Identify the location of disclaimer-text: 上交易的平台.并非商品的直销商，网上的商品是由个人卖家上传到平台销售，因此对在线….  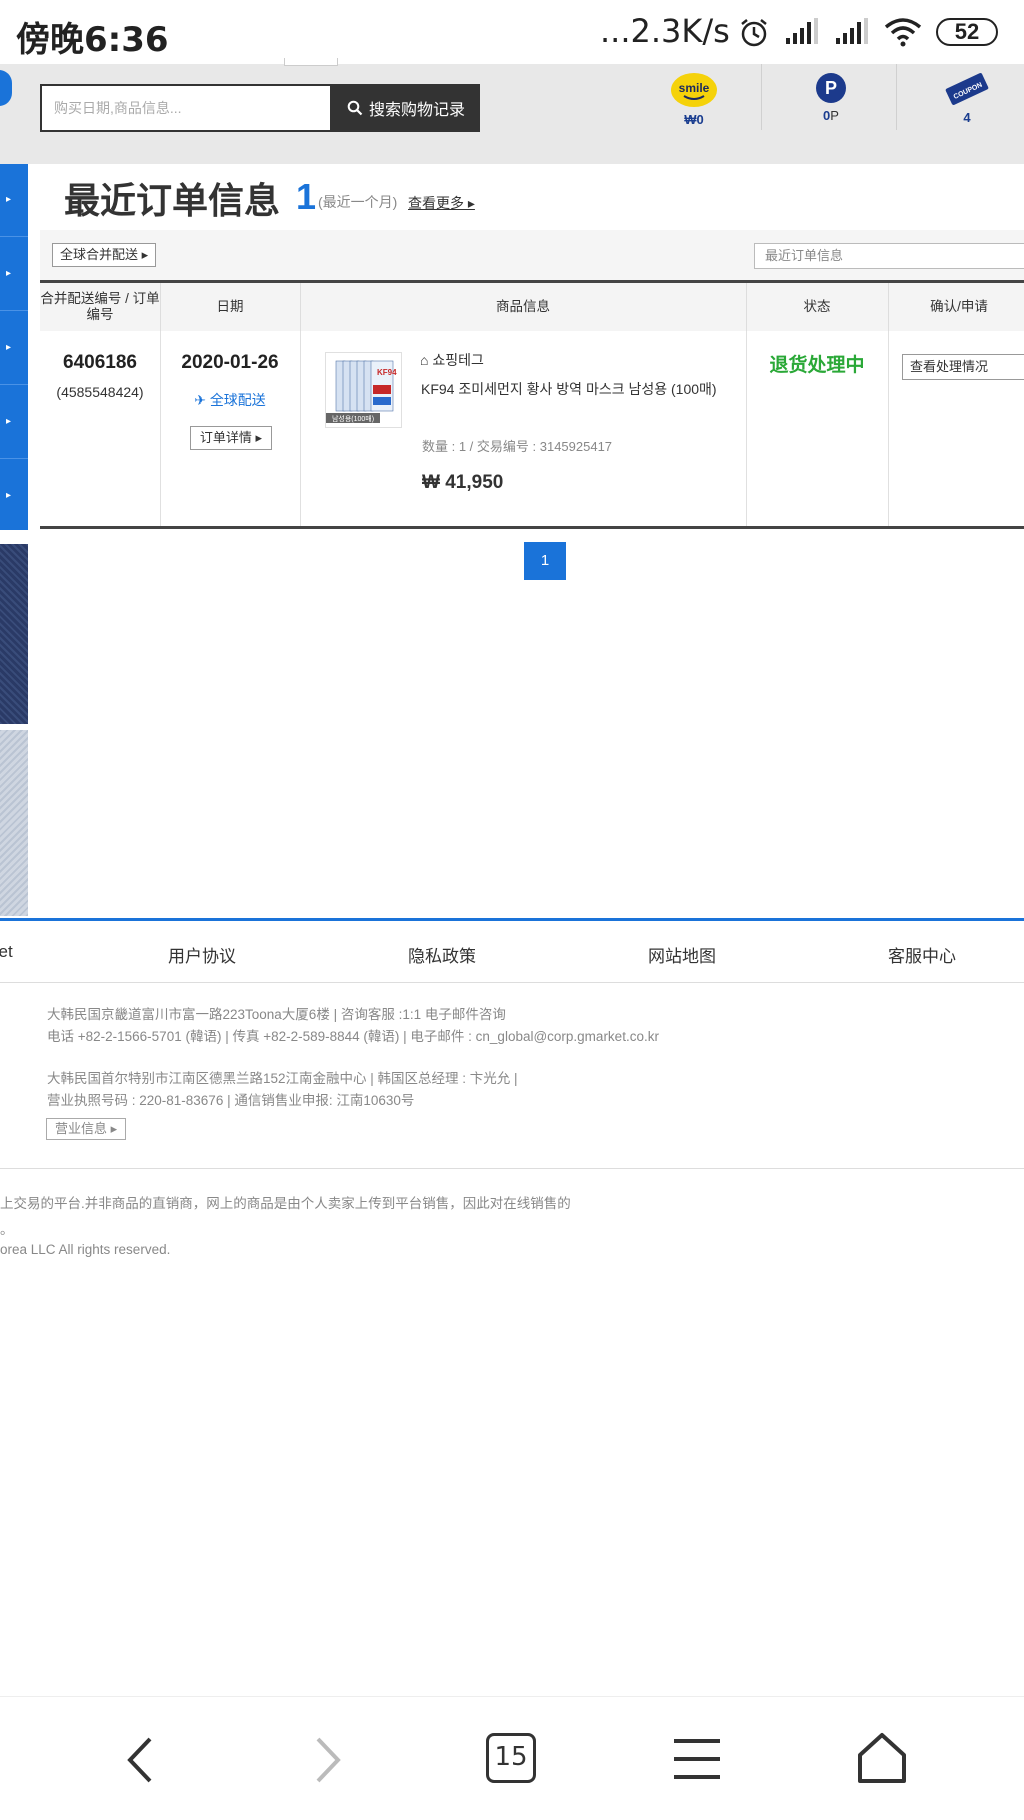
(285, 1203).